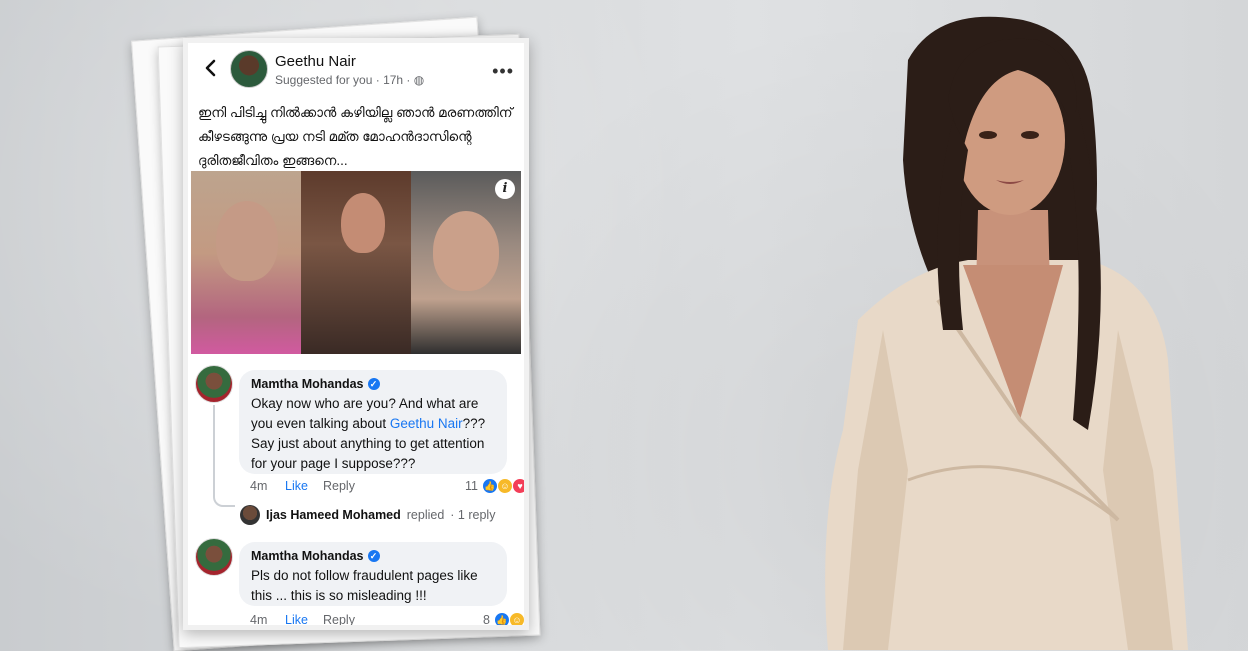 Image resolution: width=1248 pixels, height=651 pixels. I want to click on reply-thread-row: Ijas Hameed Mohamed replied · 1 reply, so click(367, 515).